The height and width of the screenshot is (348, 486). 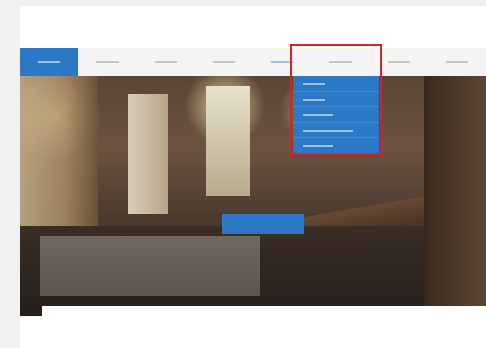 I want to click on nav-item-5-open, so click(x=282, y=62).